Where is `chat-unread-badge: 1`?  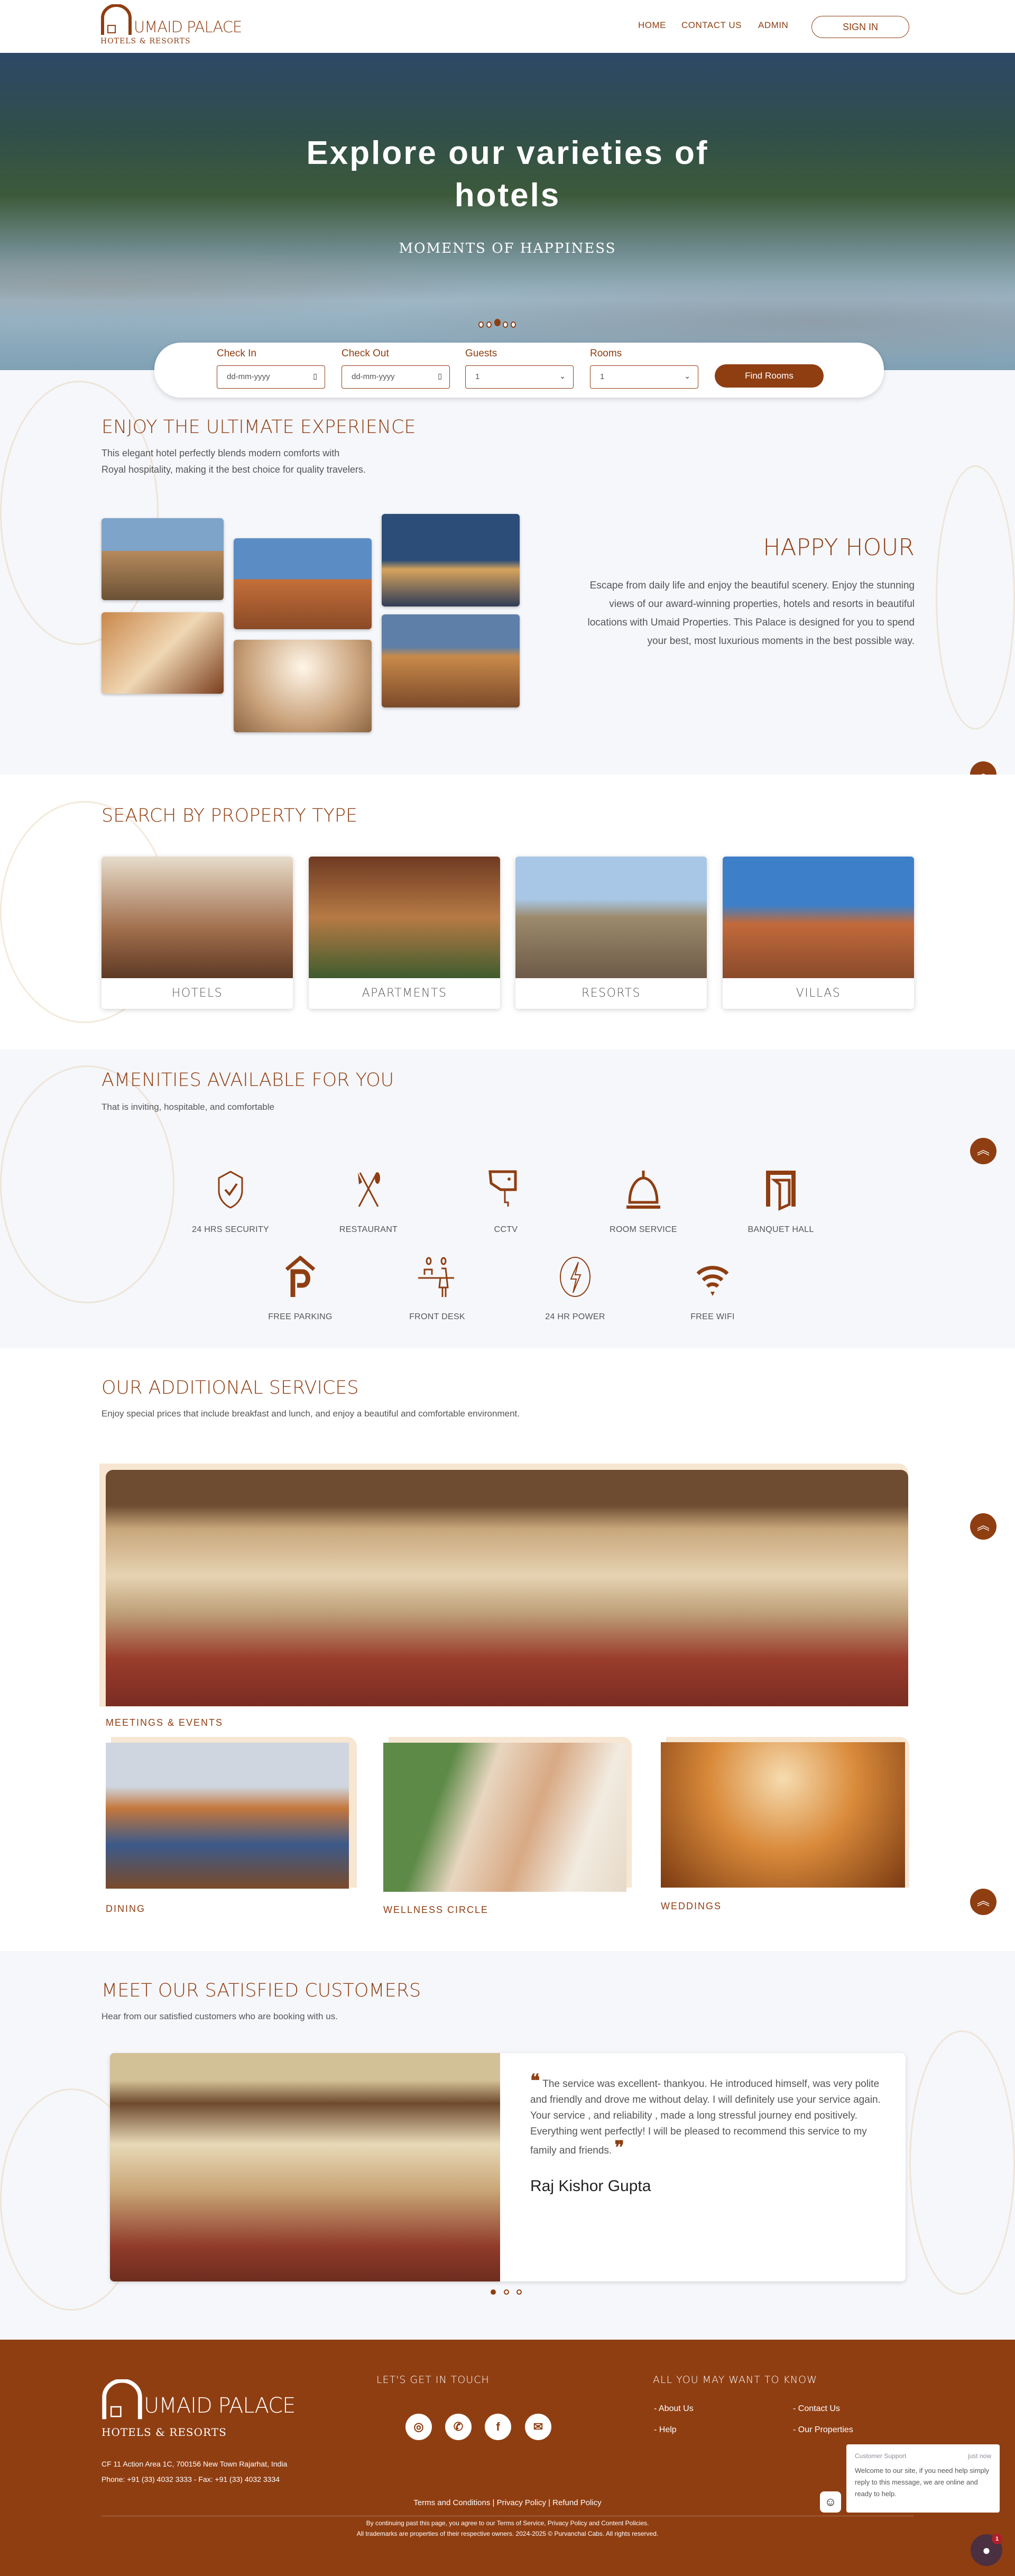
chat-unread-badge: 1 is located at coordinates (997, 2539).